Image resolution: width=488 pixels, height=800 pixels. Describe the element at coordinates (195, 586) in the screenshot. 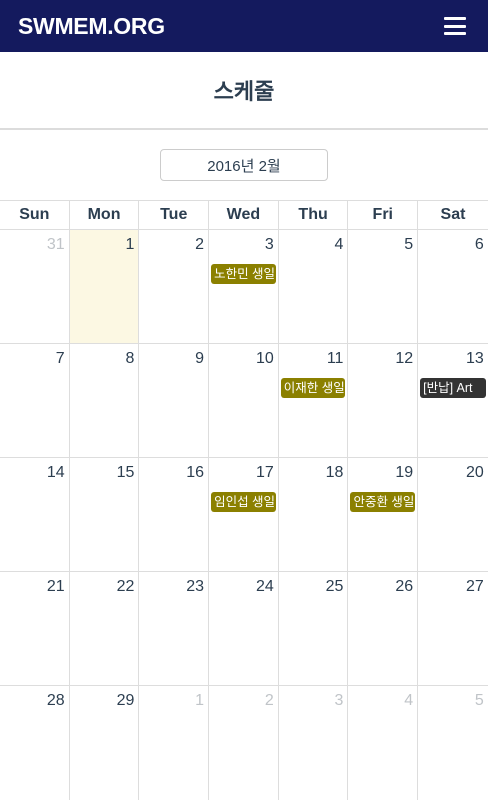

I see `day-number: 23` at that location.